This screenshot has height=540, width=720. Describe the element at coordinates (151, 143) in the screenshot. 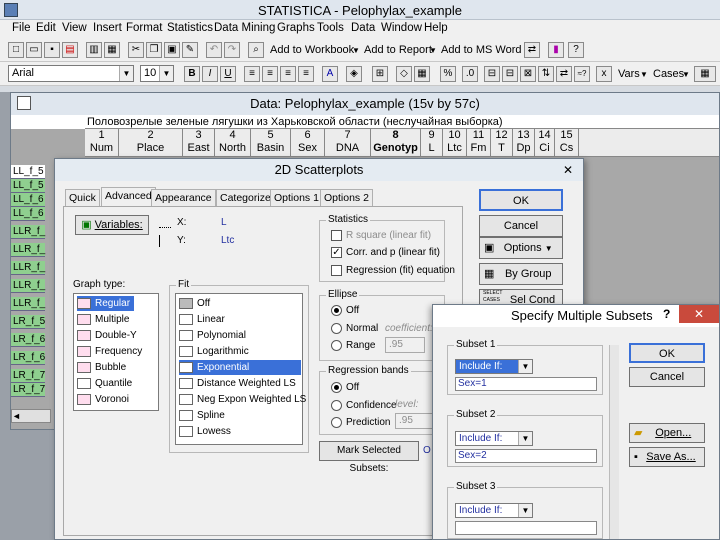

I see `col-header: 2 Place` at that location.